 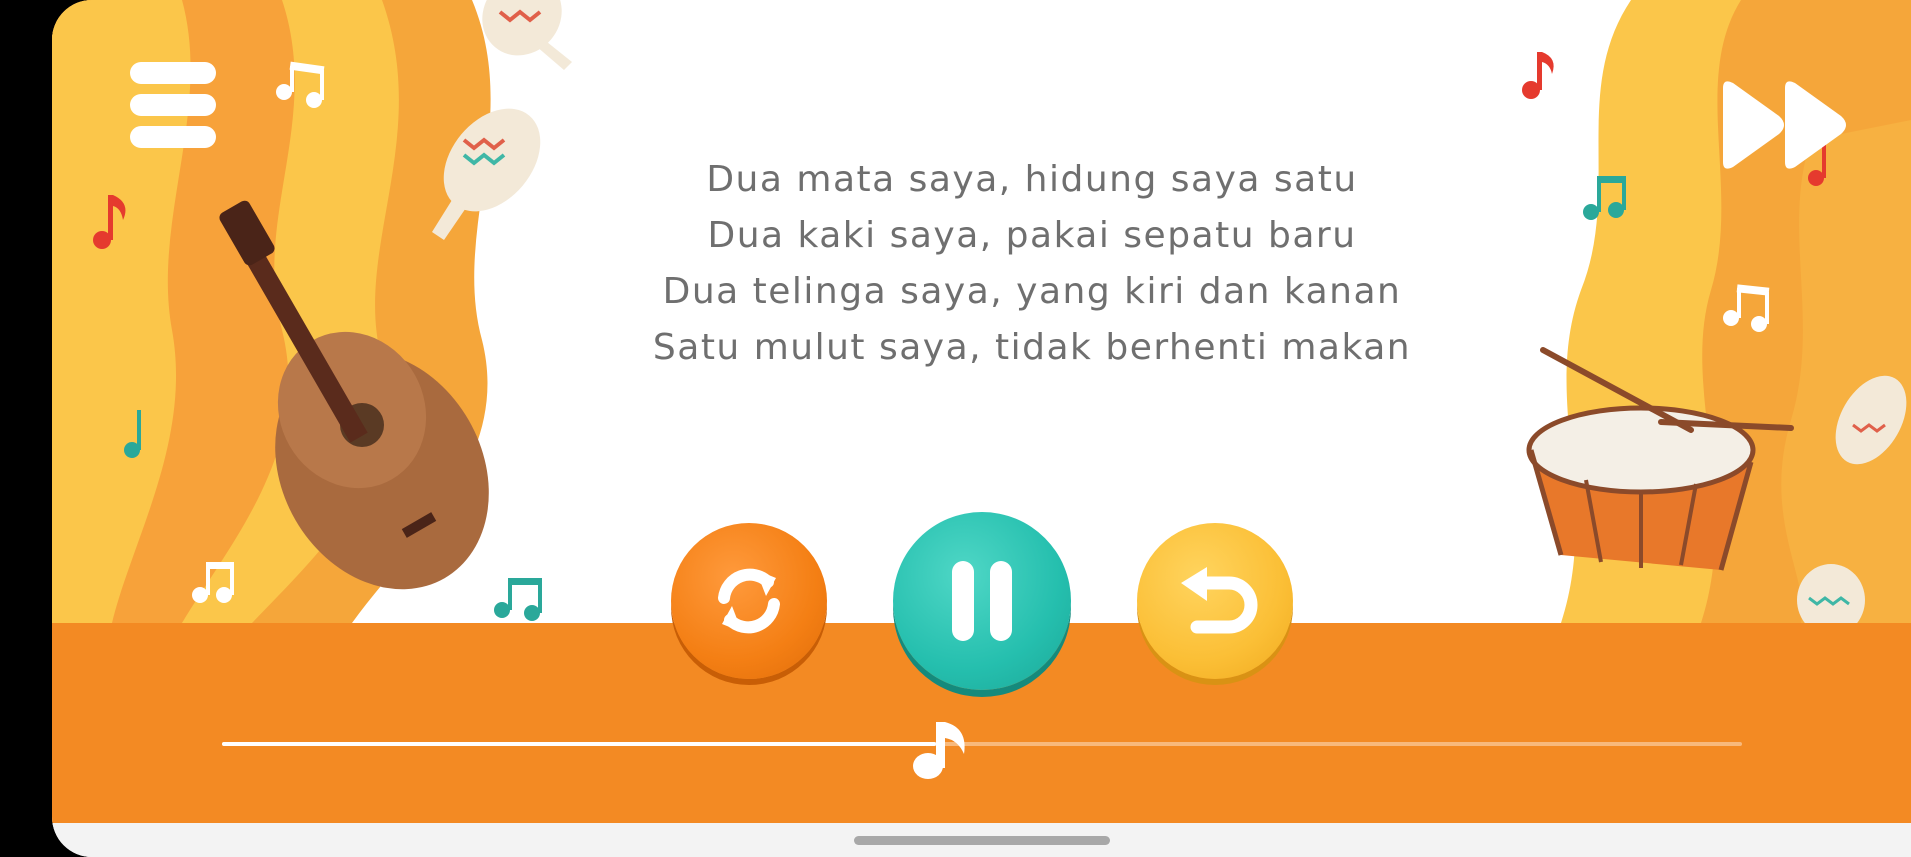 I want to click on music-note-icon, so click(x=939, y=750).